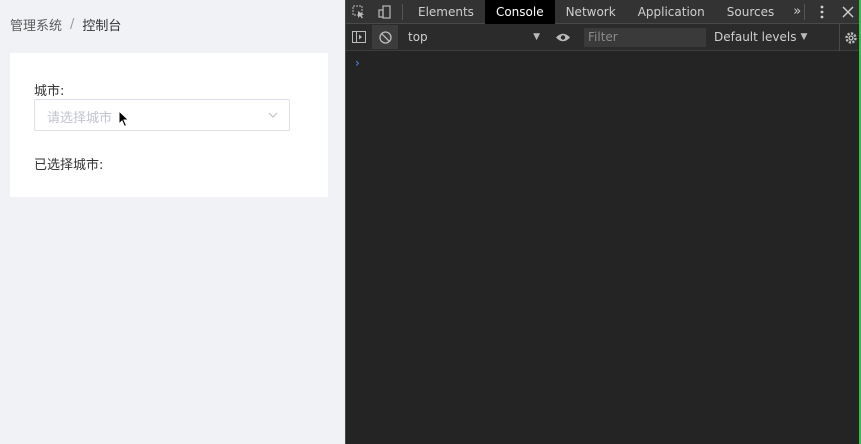 This screenshot has width=861, height=444. Describe the element at coordinates (804, 12) in the screenshot. I see `tabbar-right-divider` at that location.